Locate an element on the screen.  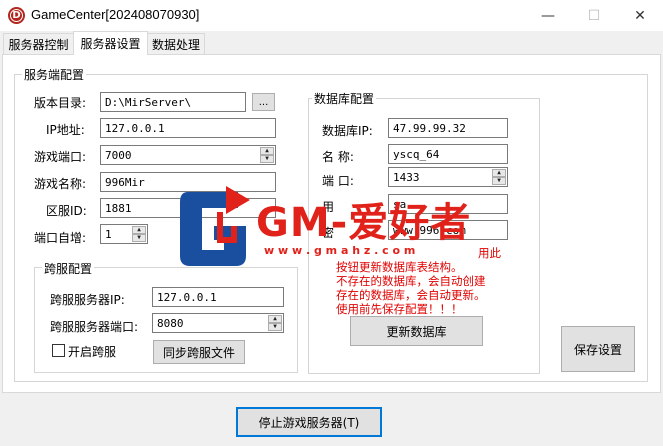
cross-port-spinner: 8080 ▲ ▼ is located at coordinates (218, 323).